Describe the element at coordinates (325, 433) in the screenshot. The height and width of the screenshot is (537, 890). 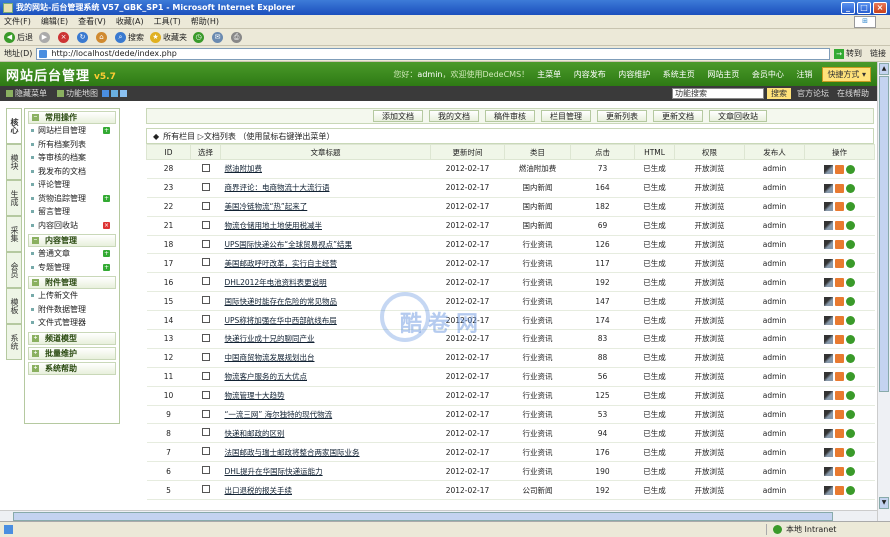
I see `row-title-link: 快递和邮政的区别` at that location.